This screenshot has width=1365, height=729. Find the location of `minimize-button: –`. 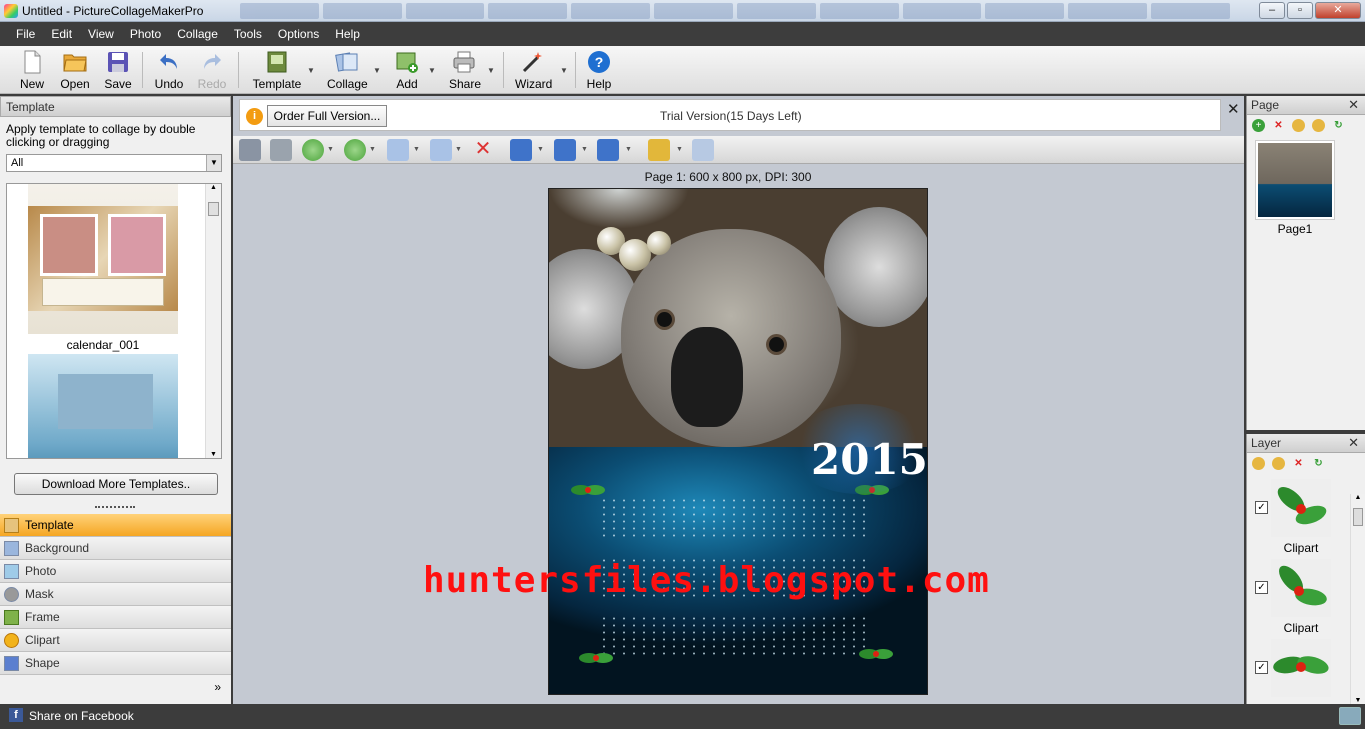

minimize-button: – is located at coordinates (1272, 10).